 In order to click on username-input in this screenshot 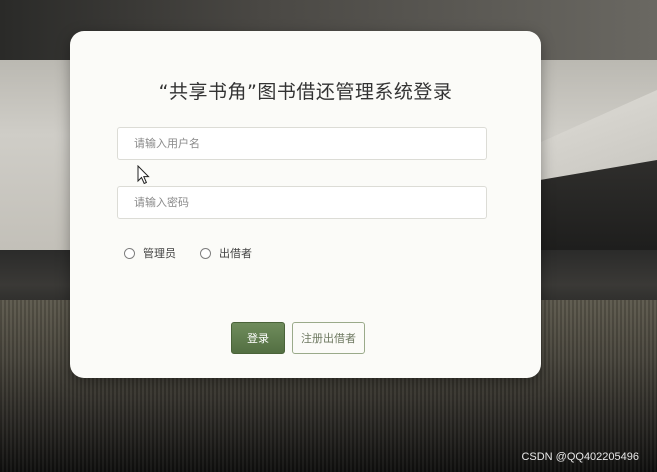, I will do `click(302, 143)`.